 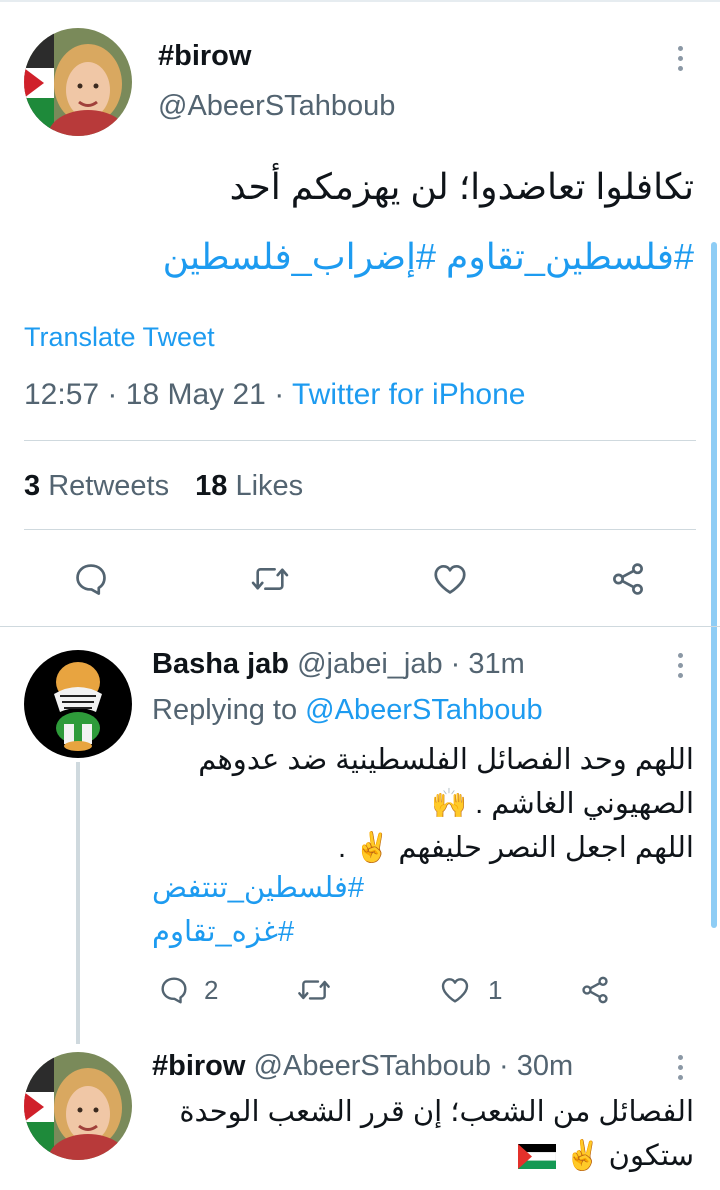 I want to click on reply2-line2: ستكون ✌, so click(x=423, y=1155).